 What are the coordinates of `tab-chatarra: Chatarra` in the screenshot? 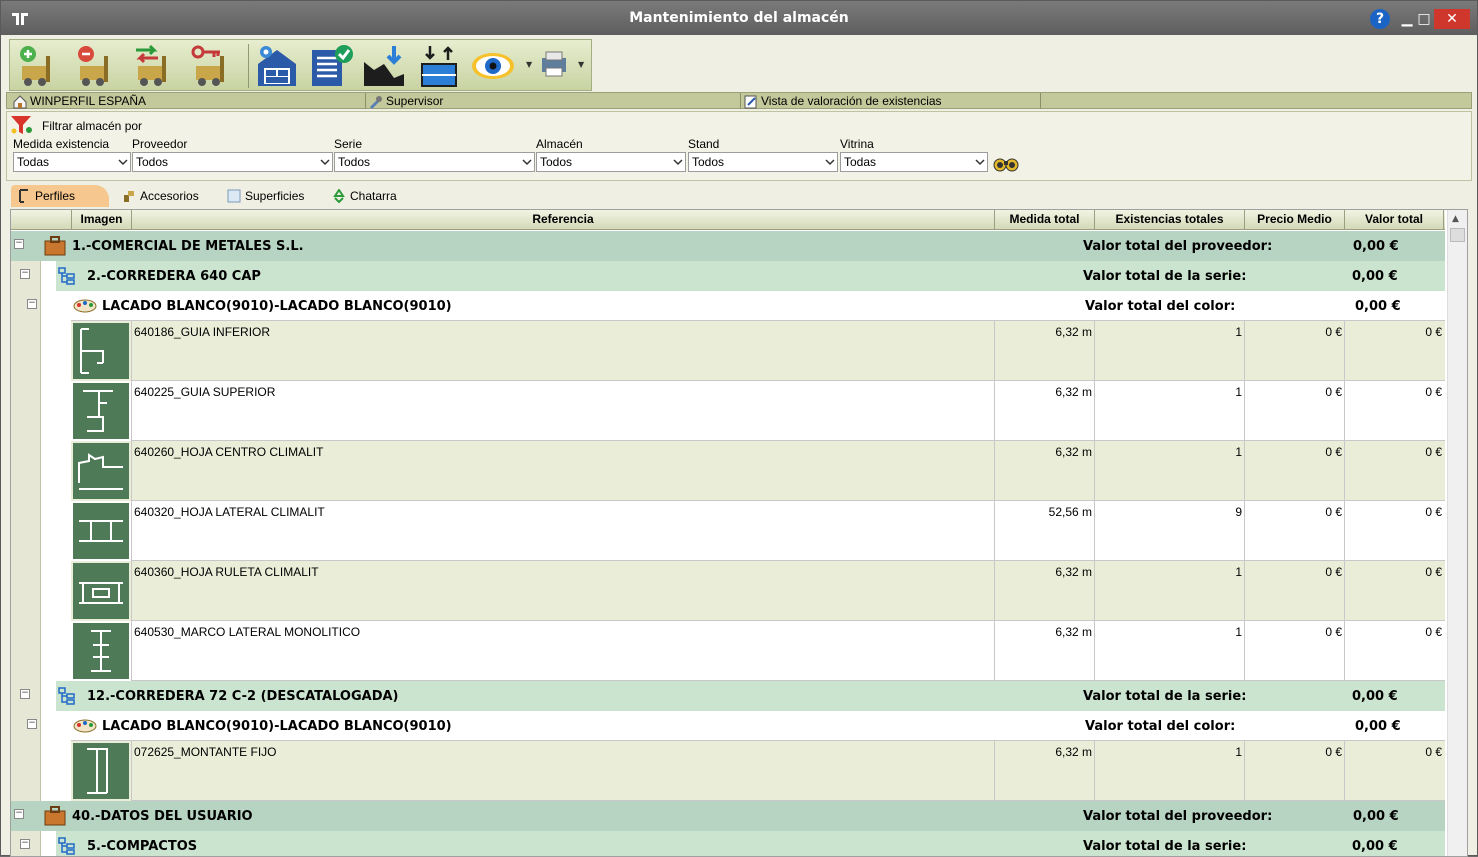 It's located at (371, 196).